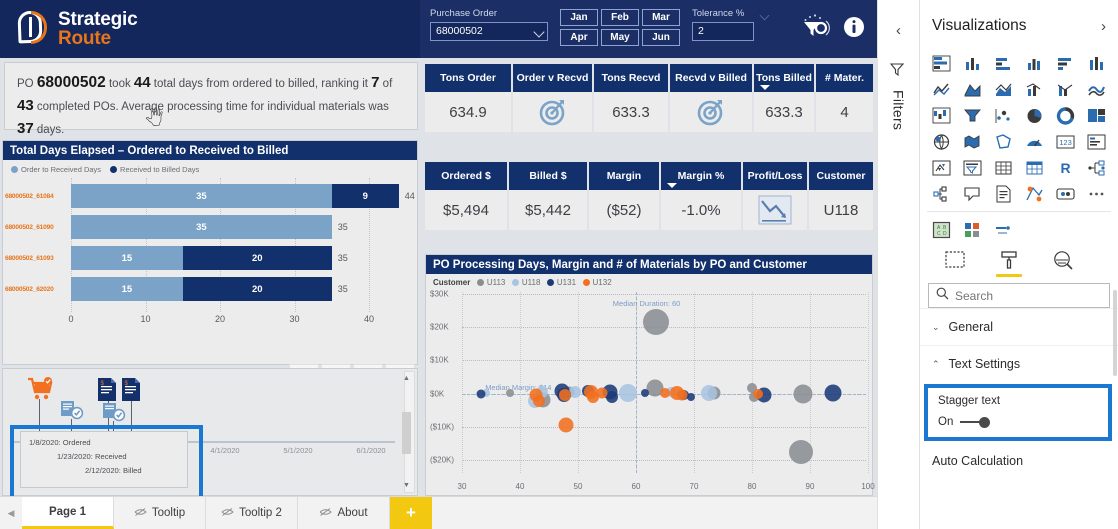  What do you see at coordinates (784, 78) in the screenshot?
I see `kpi-header: Tons Billed` at bounding box center [784, 78].